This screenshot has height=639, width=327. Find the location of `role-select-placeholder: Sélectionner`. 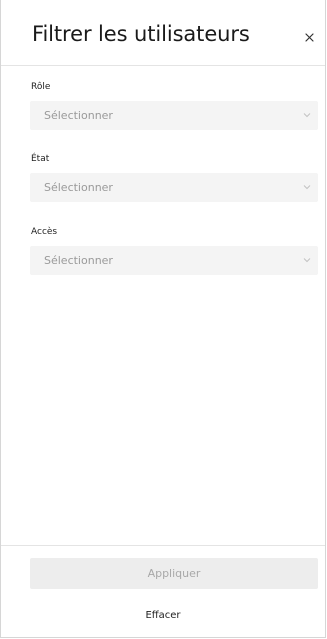

role-select-placeholder: Sélectionner is located at coordinates (78, 115).